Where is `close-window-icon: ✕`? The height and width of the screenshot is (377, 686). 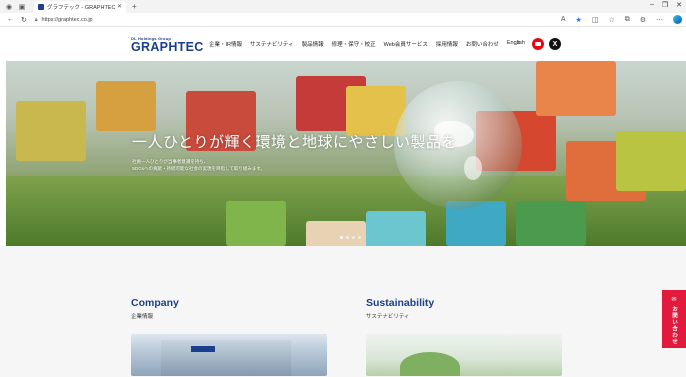 close-window-icon: ✕ is located at coordinates (679, 5).